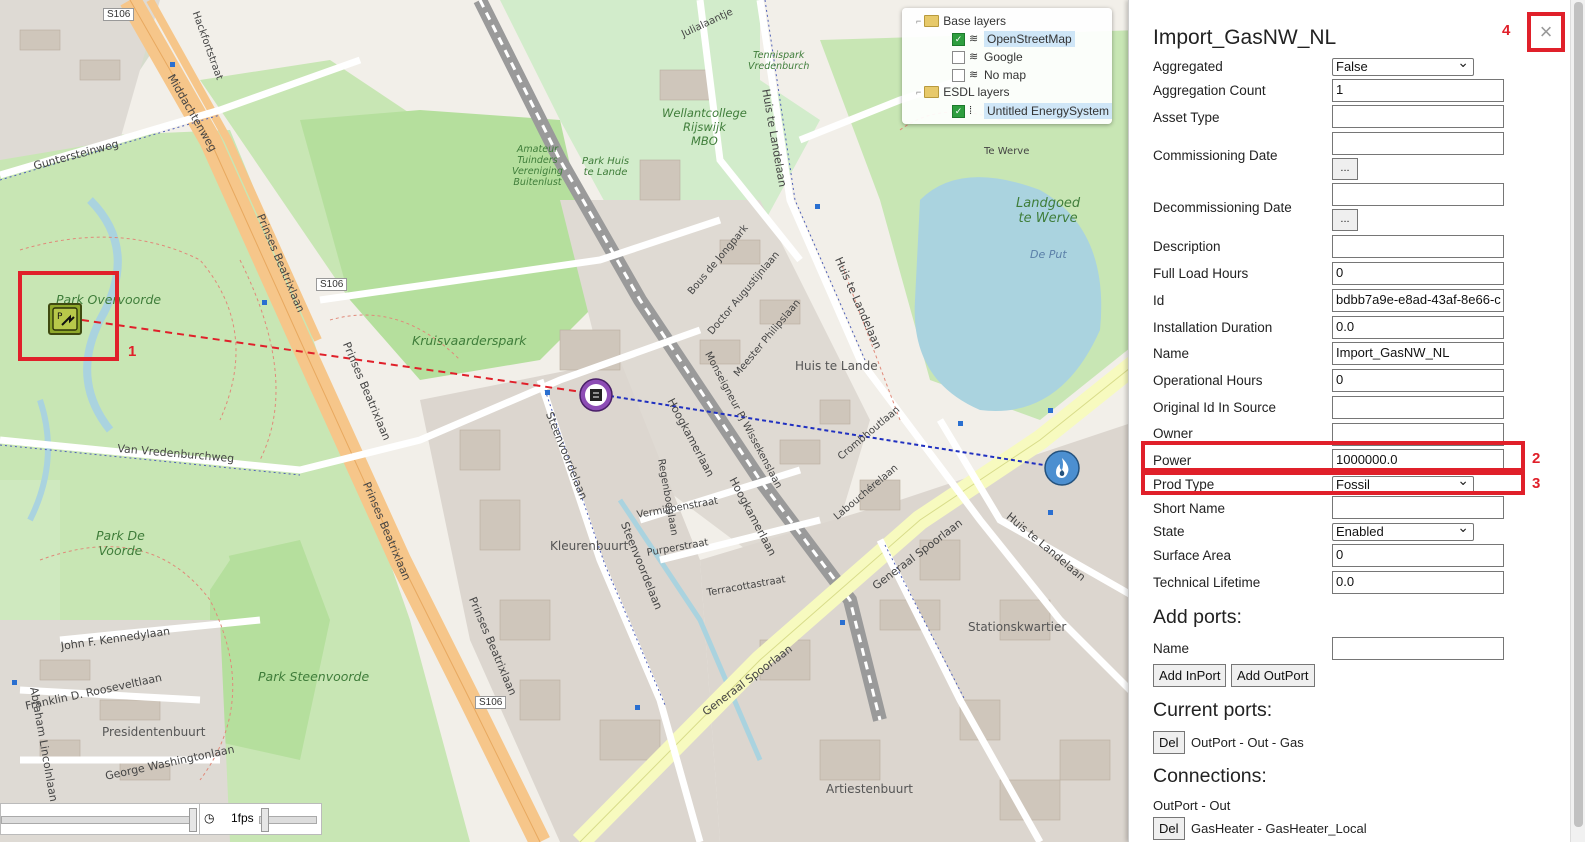 This screenshot has width=1585, height=842. Describe the element at coordinates (1403, 65) in the screenshot. I see `aggregated-select: False` at that location.